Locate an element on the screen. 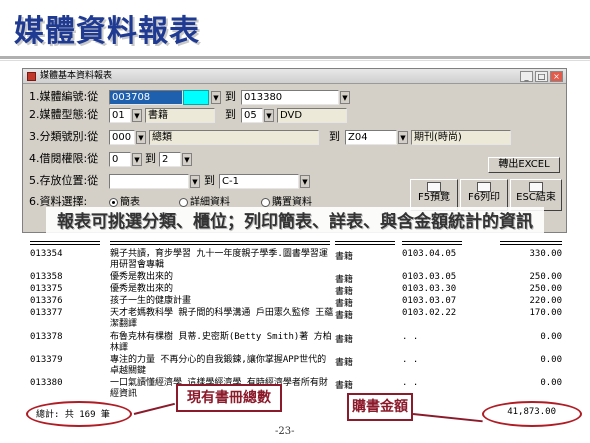 Image resolution: width=590 pixels, height=443 pixels. close-icon: × is located at coordinates (556, 76).